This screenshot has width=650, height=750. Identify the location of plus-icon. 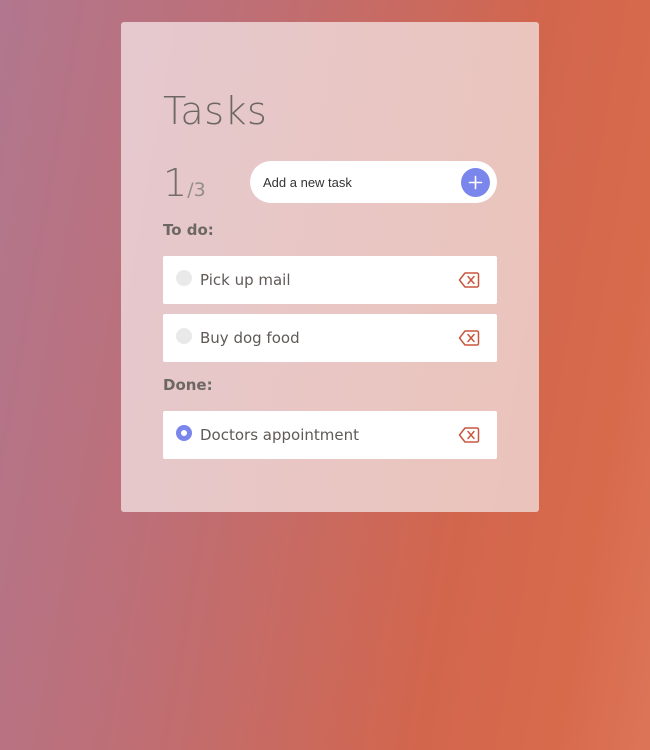
(475, 182).